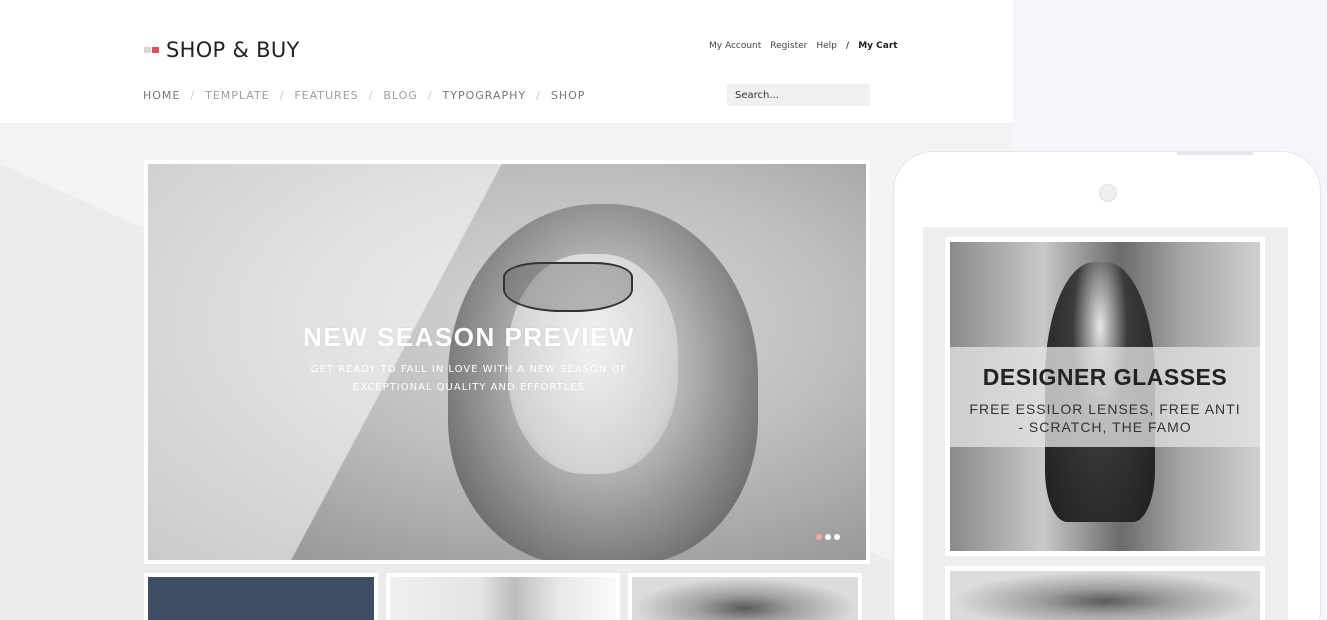 Image resolution: width=1327 pixels, height=620 pixels. I want to click on account-links: My Account Register Help / My Cart, so click(803, 46).